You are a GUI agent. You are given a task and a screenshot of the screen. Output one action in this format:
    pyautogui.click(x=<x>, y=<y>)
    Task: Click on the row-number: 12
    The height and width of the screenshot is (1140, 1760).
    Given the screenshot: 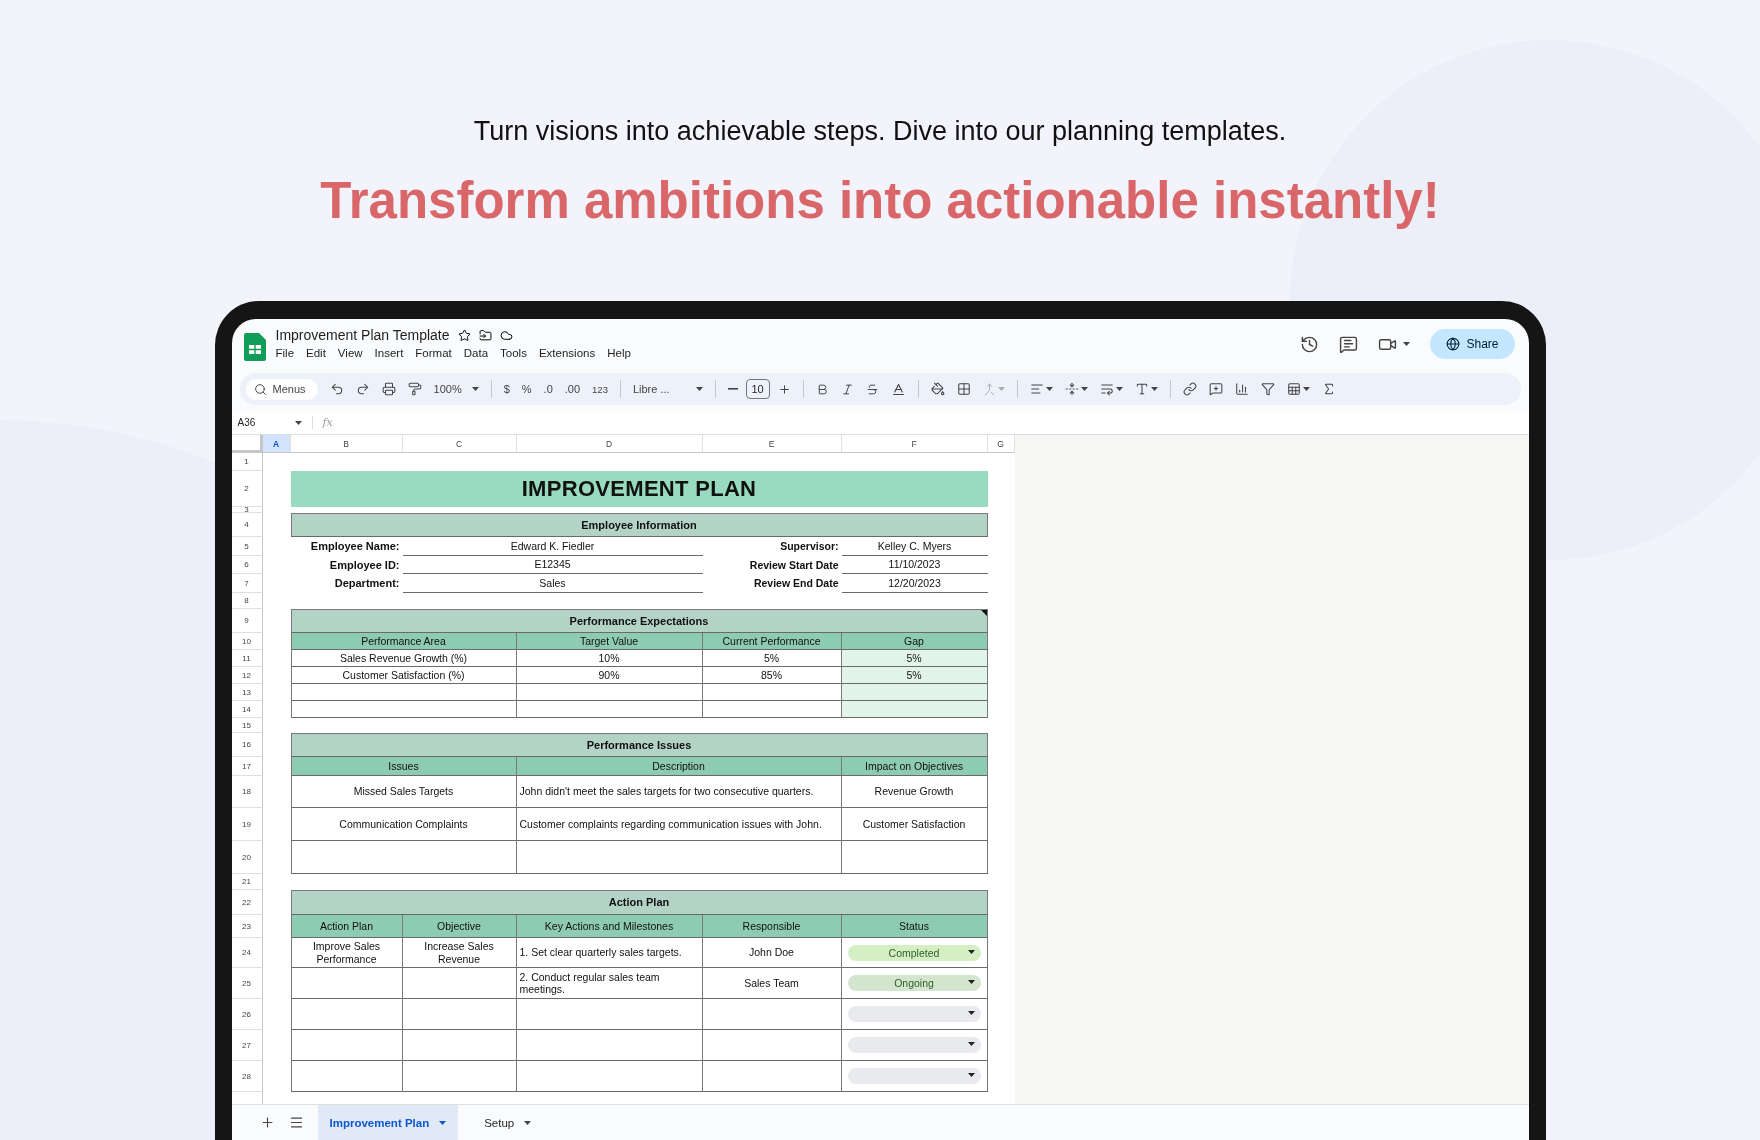 What is the action you would take?
    pyautogui.click(x=247, y=675)
    